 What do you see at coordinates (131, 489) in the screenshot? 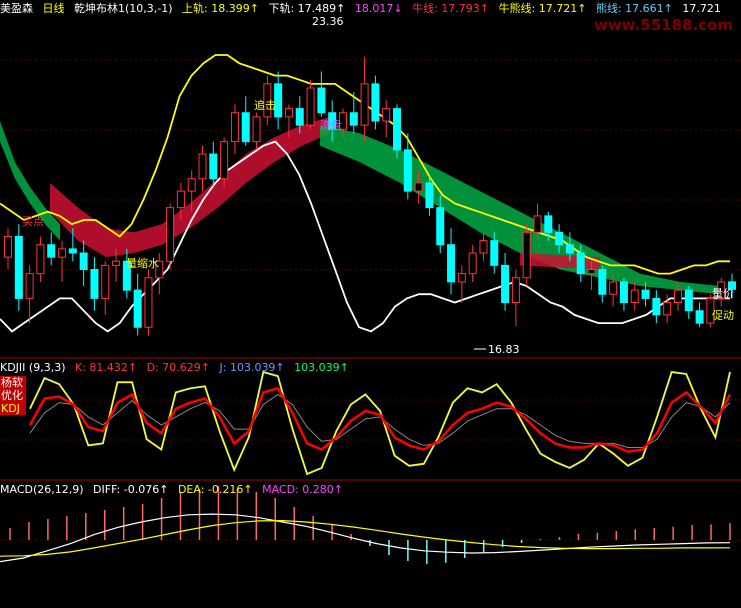
I see `macd-diff-value: DIFF: -0.076↑` at bounding box center [131, 489].